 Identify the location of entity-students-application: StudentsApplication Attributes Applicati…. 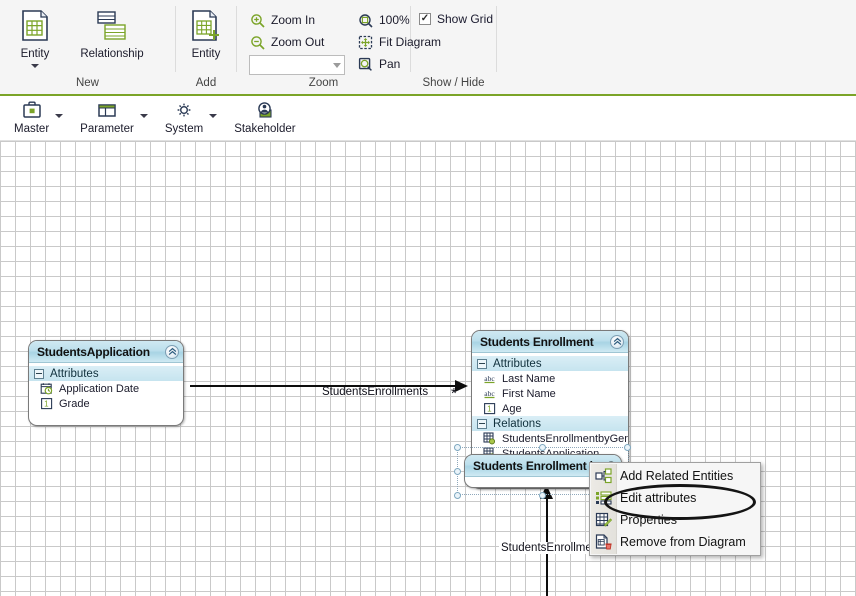
(106, 383).